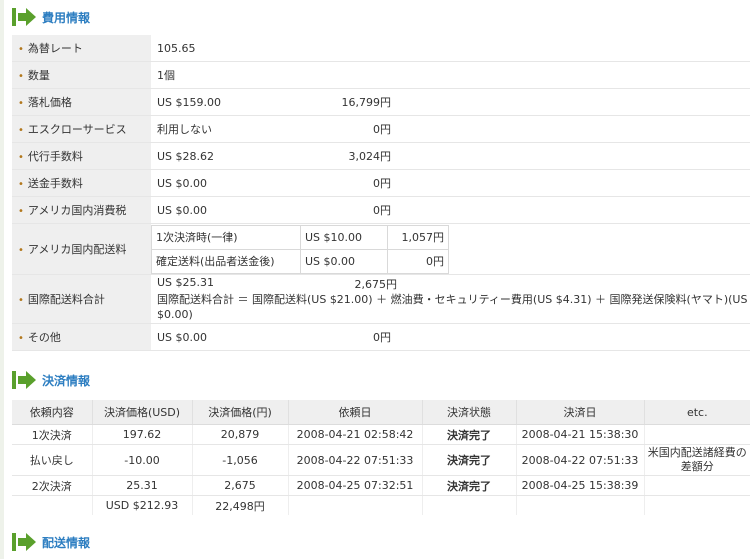  What do you see at coordinates (52, 460) in the screenshot?
I see `payment-type: 払い戻し` at bounding box center [52, 460].